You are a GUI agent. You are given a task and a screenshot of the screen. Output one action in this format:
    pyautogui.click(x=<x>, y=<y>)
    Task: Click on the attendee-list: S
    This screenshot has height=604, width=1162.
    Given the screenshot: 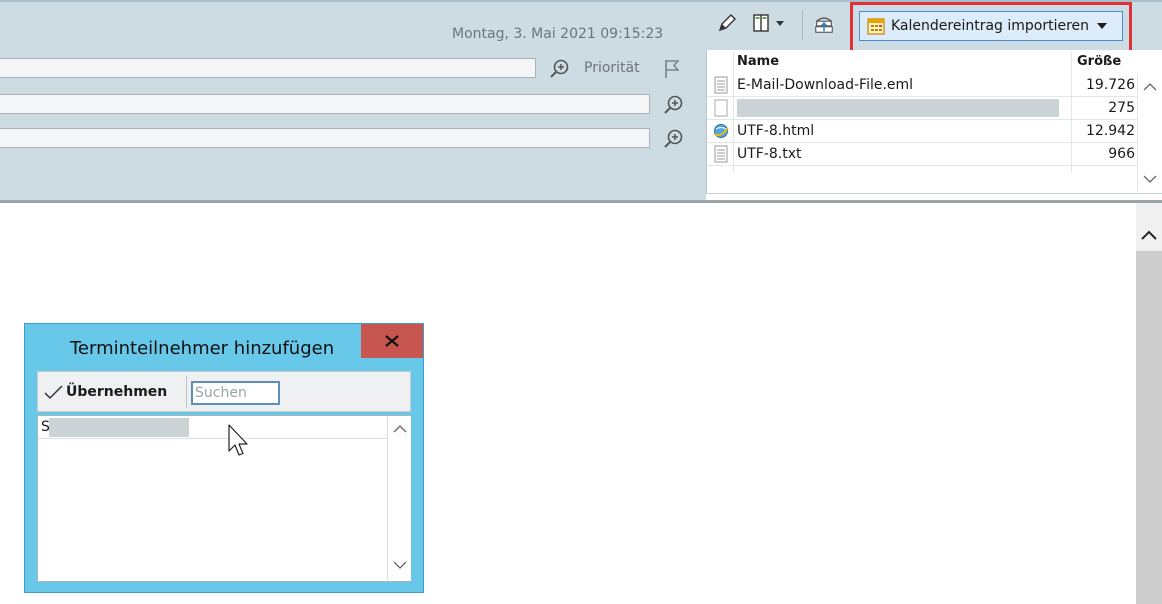 What is the action you would take?
    pyautogui.click(x=224, y=498)
    